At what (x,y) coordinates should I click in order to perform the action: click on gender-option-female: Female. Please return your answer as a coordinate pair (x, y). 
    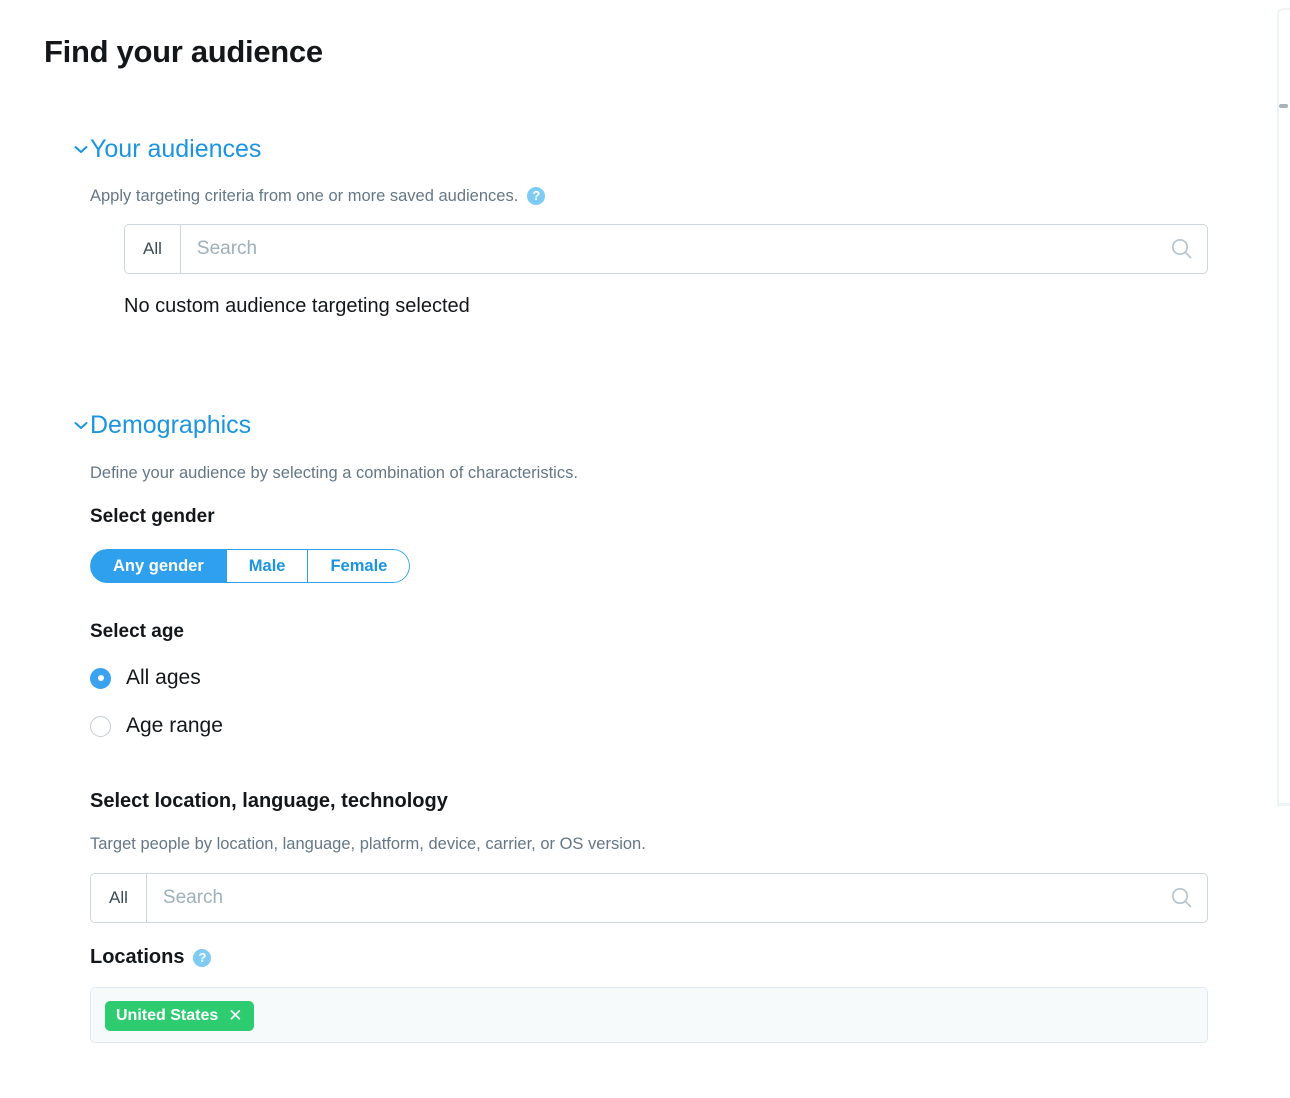
    Looking at the image, I should click on (359, 566).